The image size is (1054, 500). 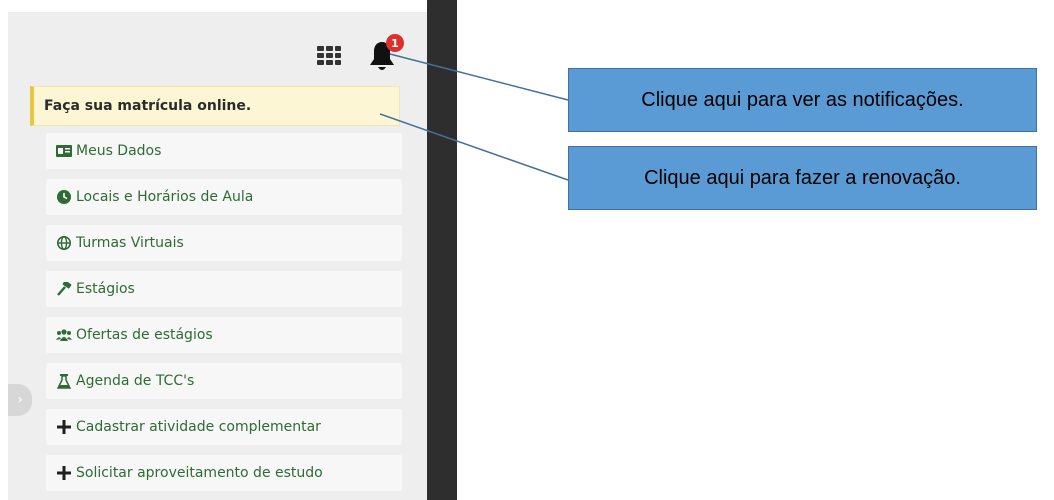 What do you see at coordinates (479, 77) in the screenshot?
I see `notifications-connector` at bounding box center [479, 77].